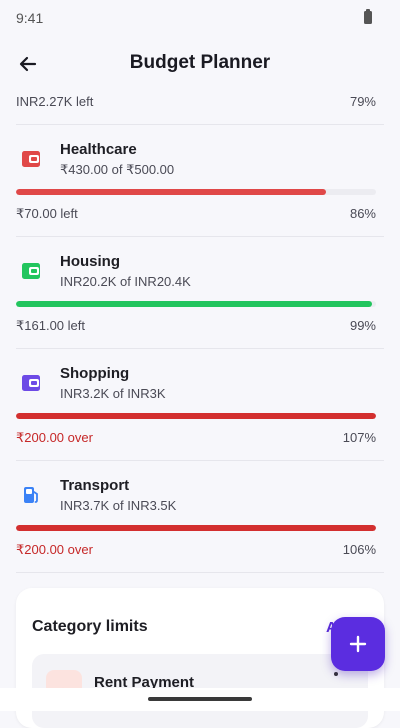 This screenshot has width=400, height=728. Describe the element at coordinates (47, 213) in the screenshot. I see `remaining-text: ₹70.00 left` at that location.